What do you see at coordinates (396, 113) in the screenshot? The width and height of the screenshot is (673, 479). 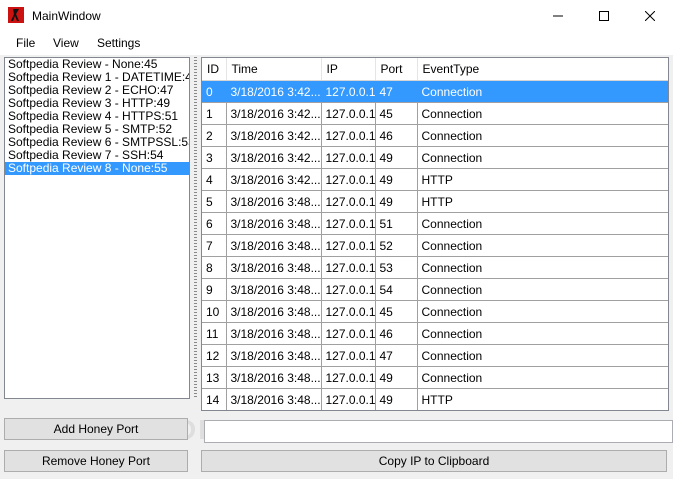 I see `table-cell: 45` at bounding box center [396, 113].